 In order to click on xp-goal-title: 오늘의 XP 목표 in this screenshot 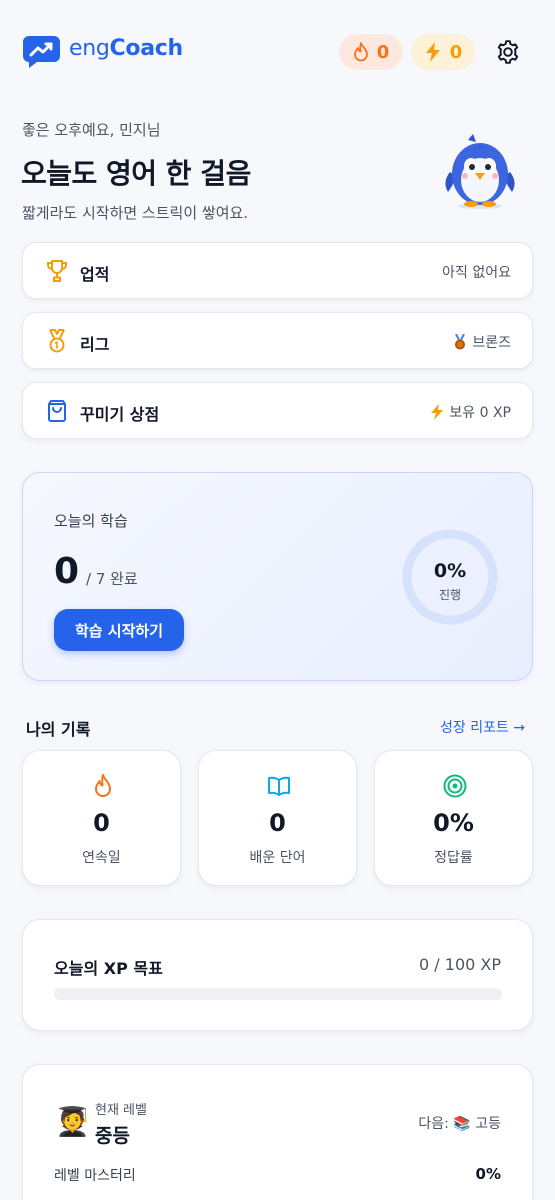, I will do `click(108, 968)`.